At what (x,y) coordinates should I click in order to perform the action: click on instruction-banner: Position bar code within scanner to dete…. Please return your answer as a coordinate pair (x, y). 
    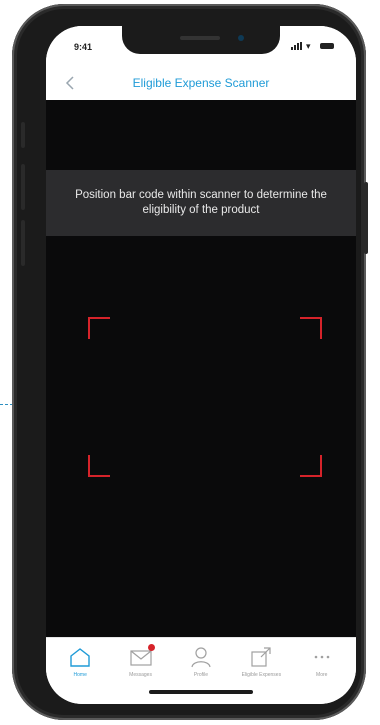
    Looking at the image, I should click on (201, 203).